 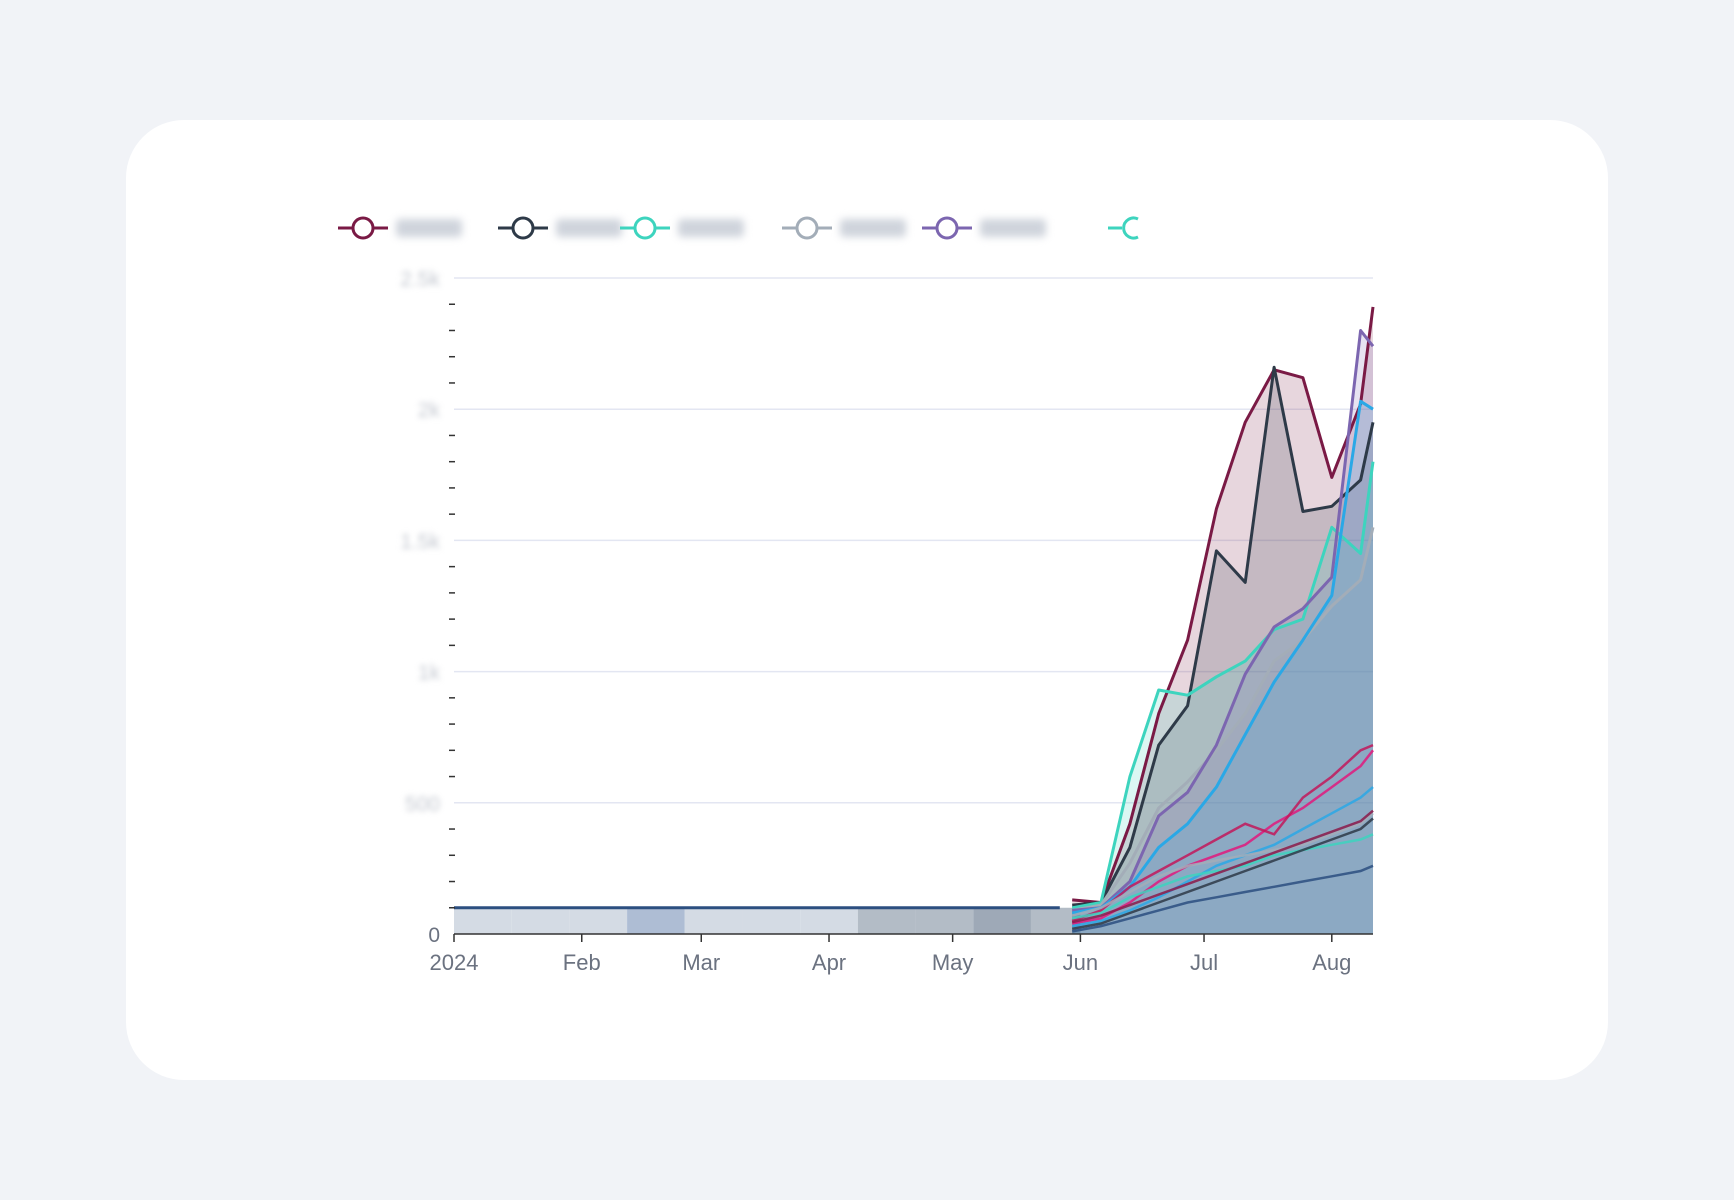 I want to click on y-tick-label: 0, so click(x=434, y=935).